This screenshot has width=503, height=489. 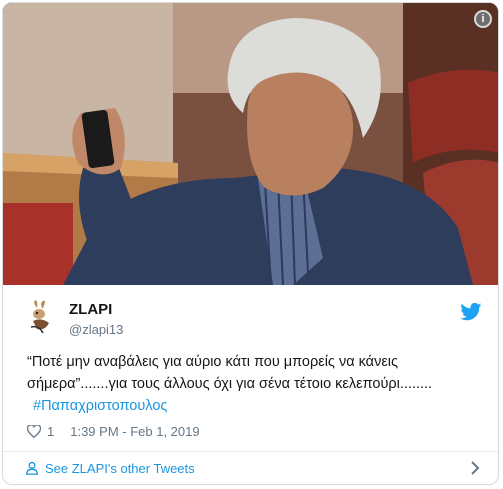 What do you see at coordinates (120, 468) in the screenshot?
I see `footer-label: See ZLAPI's other Tweets` at bounding box center [120, 468].